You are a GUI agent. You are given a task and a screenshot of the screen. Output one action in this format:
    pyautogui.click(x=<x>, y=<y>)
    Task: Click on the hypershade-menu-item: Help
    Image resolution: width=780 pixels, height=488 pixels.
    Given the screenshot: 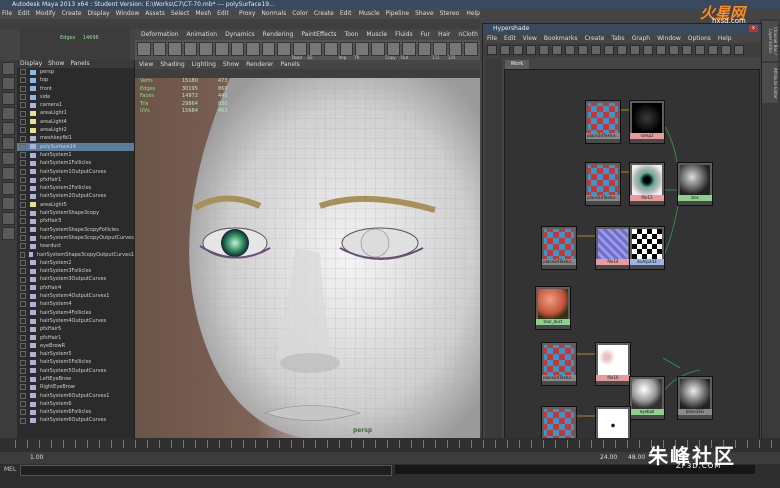 What is the action you would take?
    pyautogui.click(x=725, y=38)
    